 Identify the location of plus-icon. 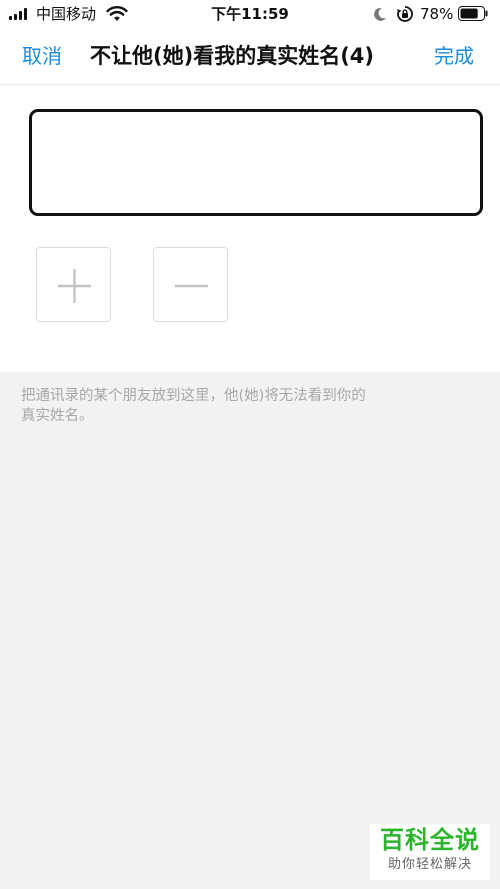
(74, 286).